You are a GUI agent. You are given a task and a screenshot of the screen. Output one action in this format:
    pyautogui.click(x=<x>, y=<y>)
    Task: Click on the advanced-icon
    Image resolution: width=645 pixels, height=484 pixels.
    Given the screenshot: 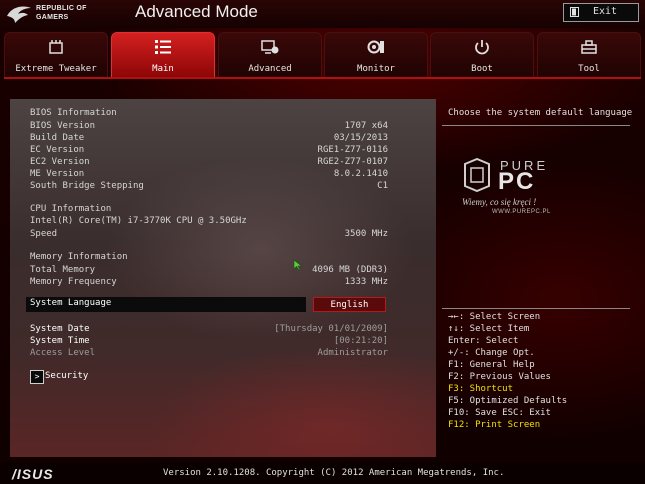 What is the action you would take?
    pyautogui.click(x=270, y=47)
    